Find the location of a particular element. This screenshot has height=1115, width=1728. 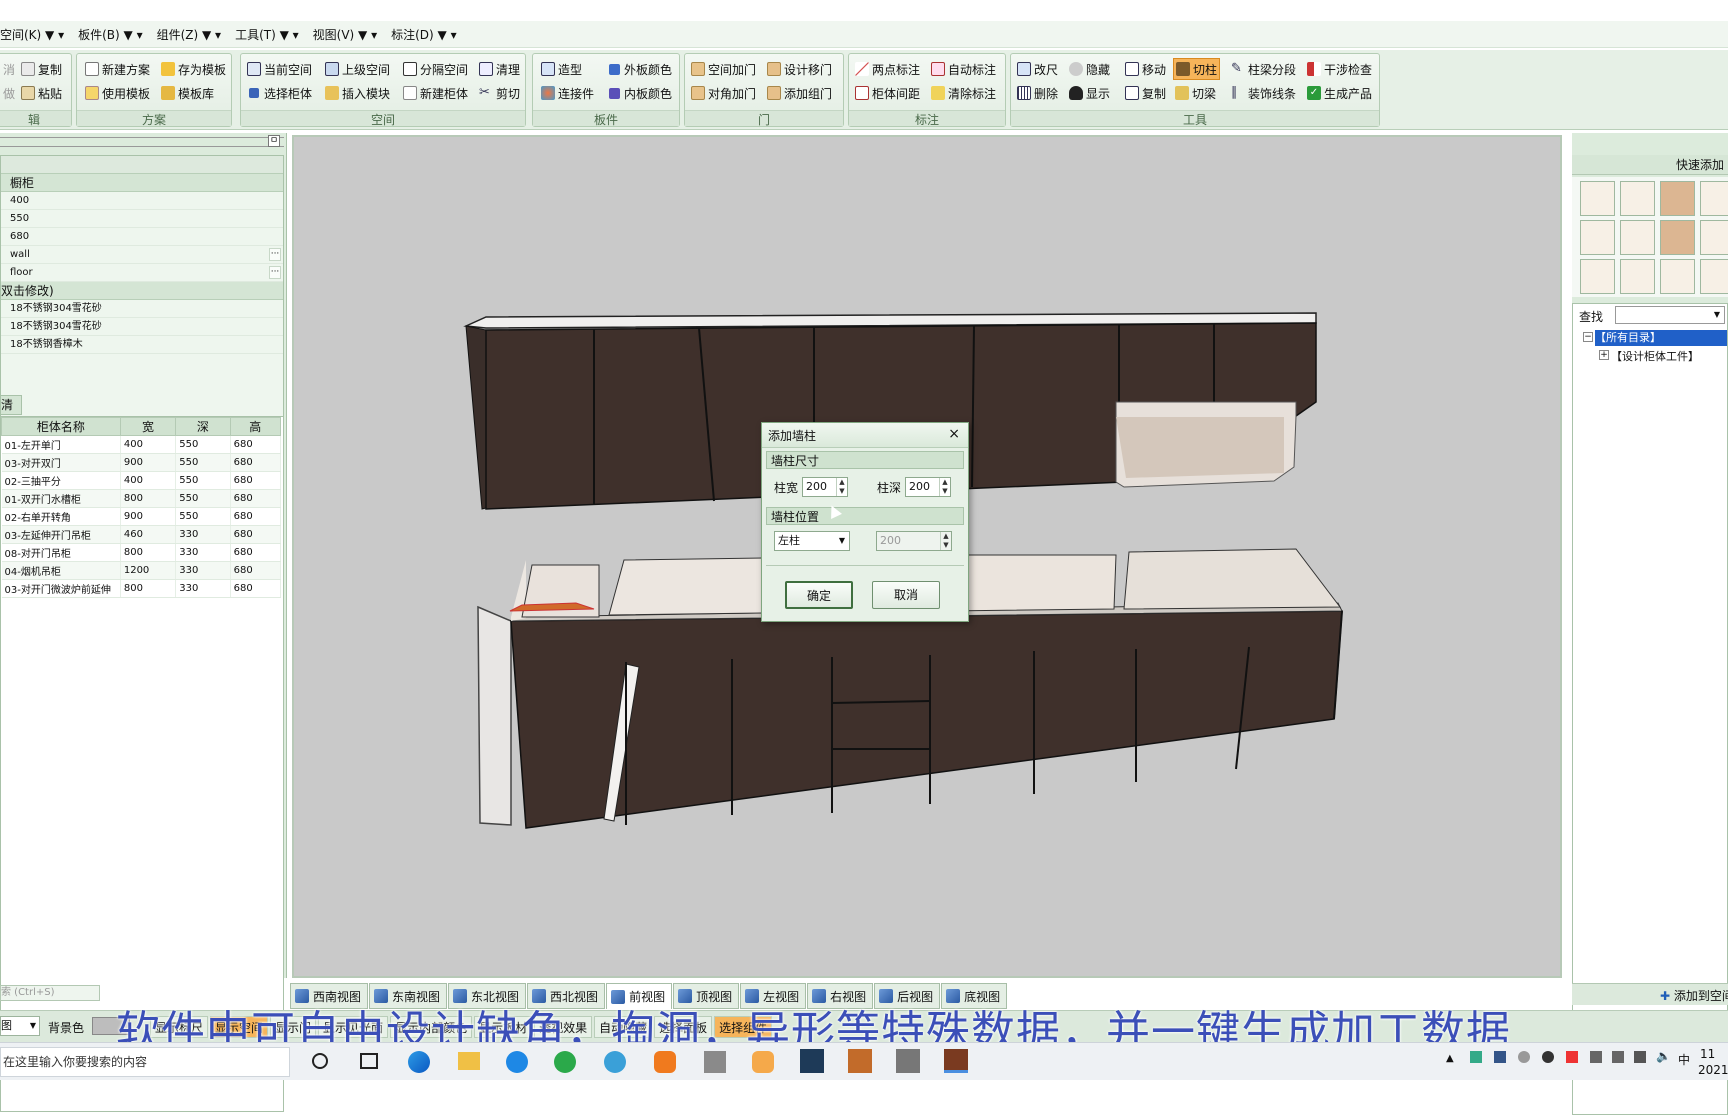

group-door-button: 添加组门 is located at coordinates (799, 93).